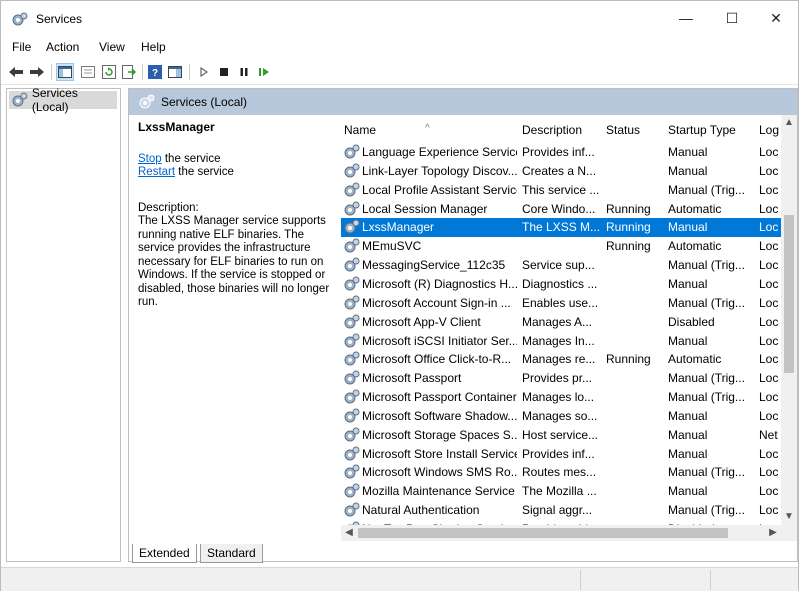 This screenshot has width=799, height=591. I want to click on stop-link-suffix: the service, so click(191, 158).